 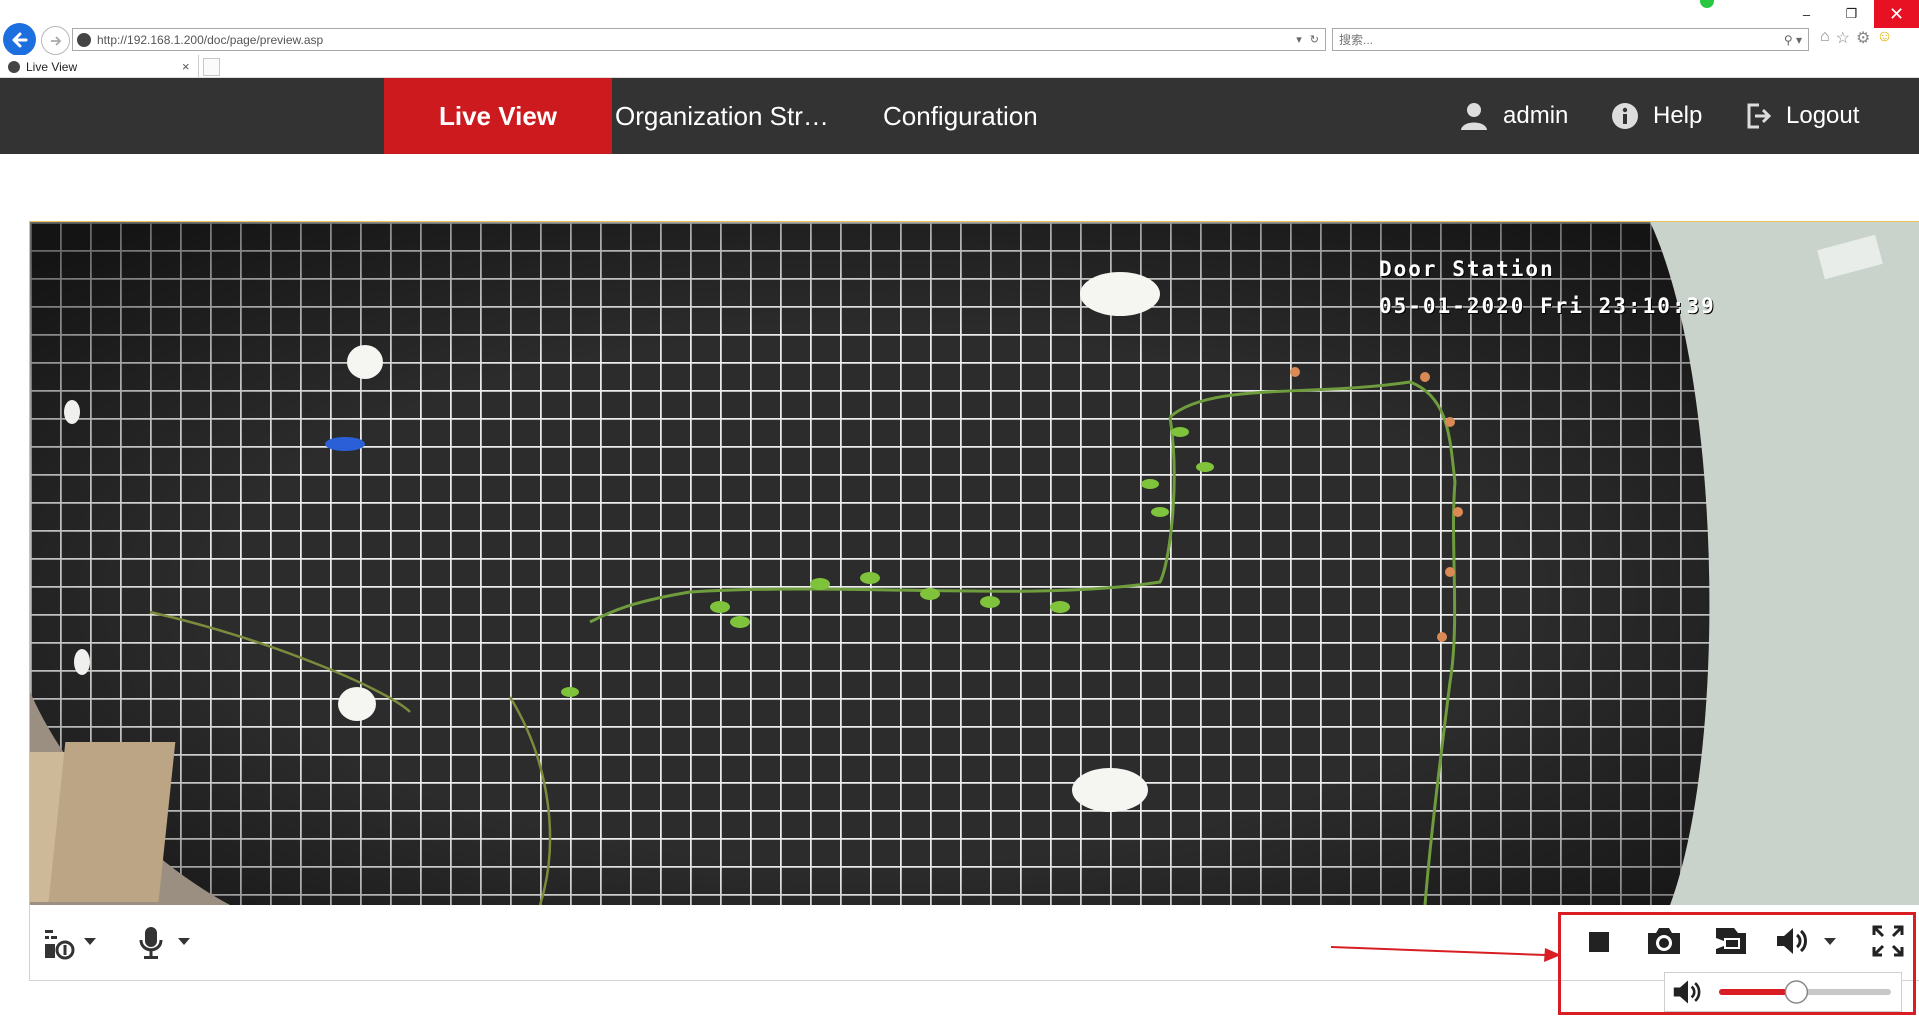 I want to click on new-tab-button, so click(x=211, y=67).